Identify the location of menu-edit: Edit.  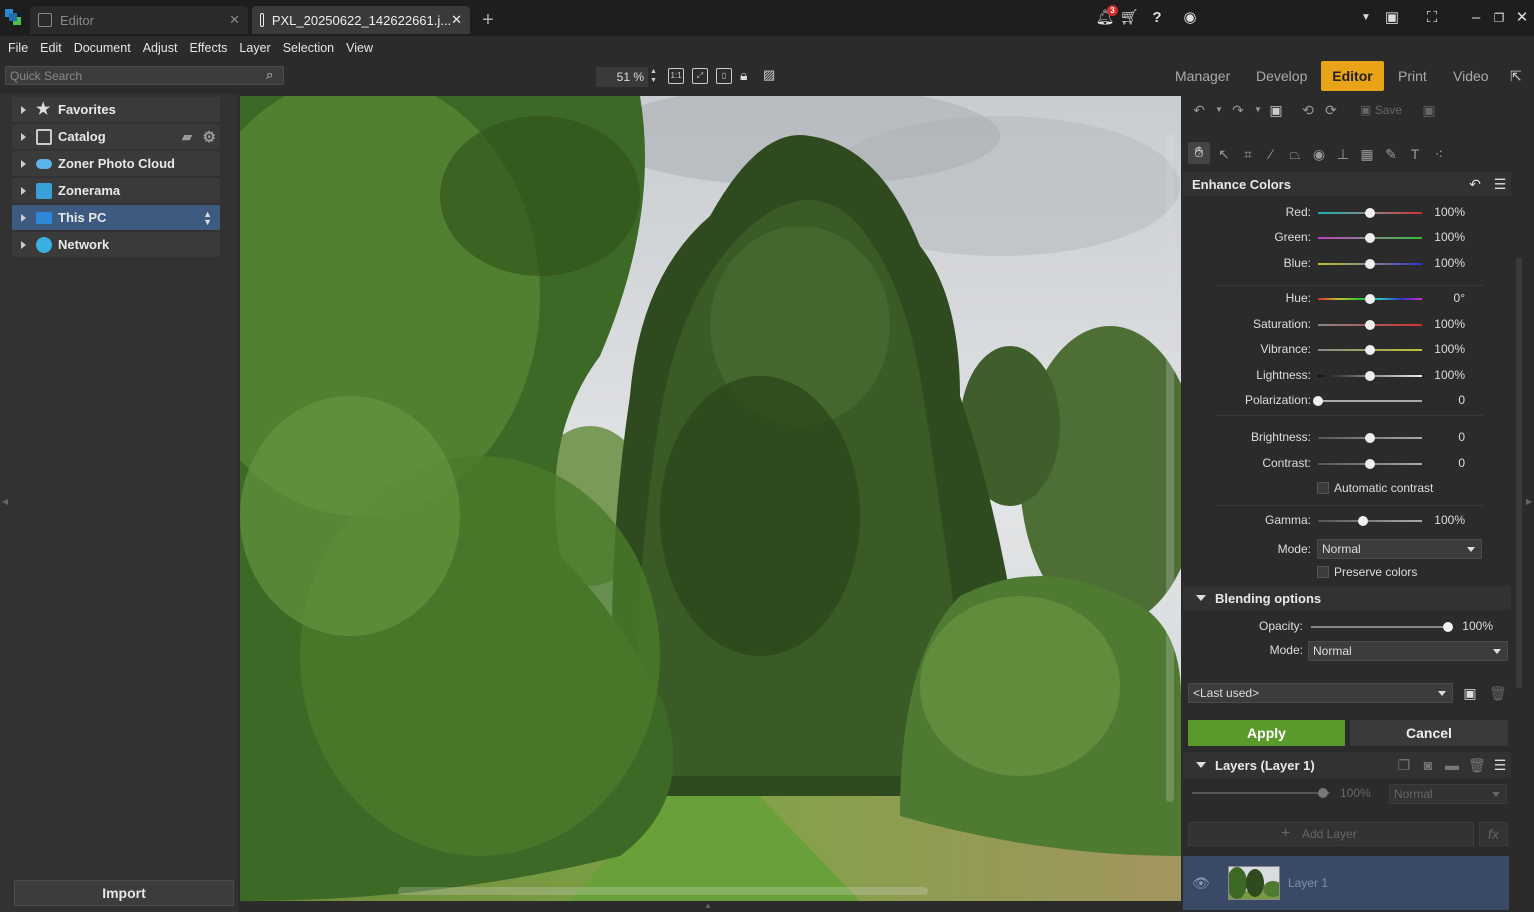
(51, 48).